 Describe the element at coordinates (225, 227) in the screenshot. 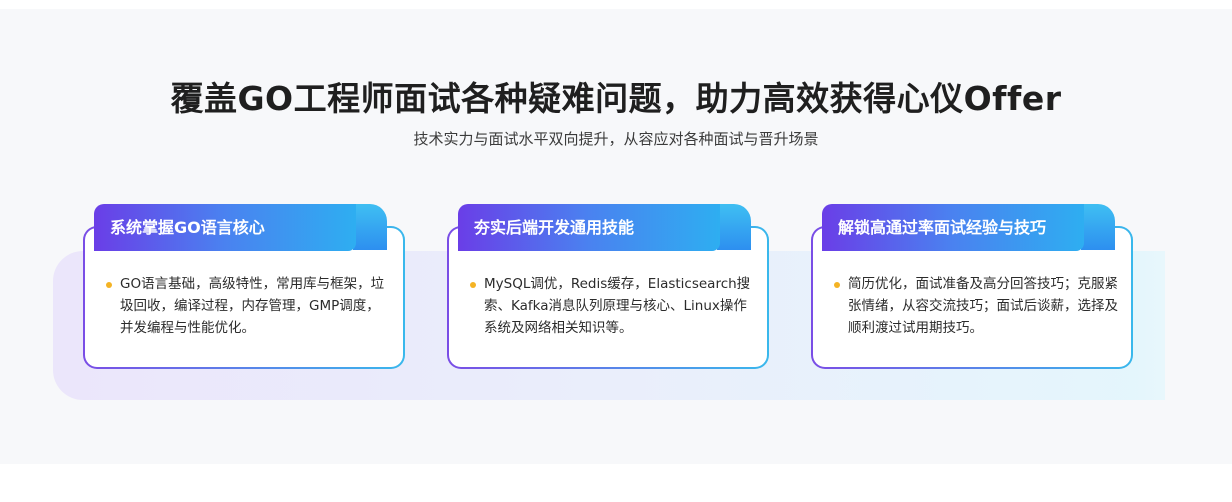

I see `feature-card-title: 系统掌握GO语言核心` at that location.